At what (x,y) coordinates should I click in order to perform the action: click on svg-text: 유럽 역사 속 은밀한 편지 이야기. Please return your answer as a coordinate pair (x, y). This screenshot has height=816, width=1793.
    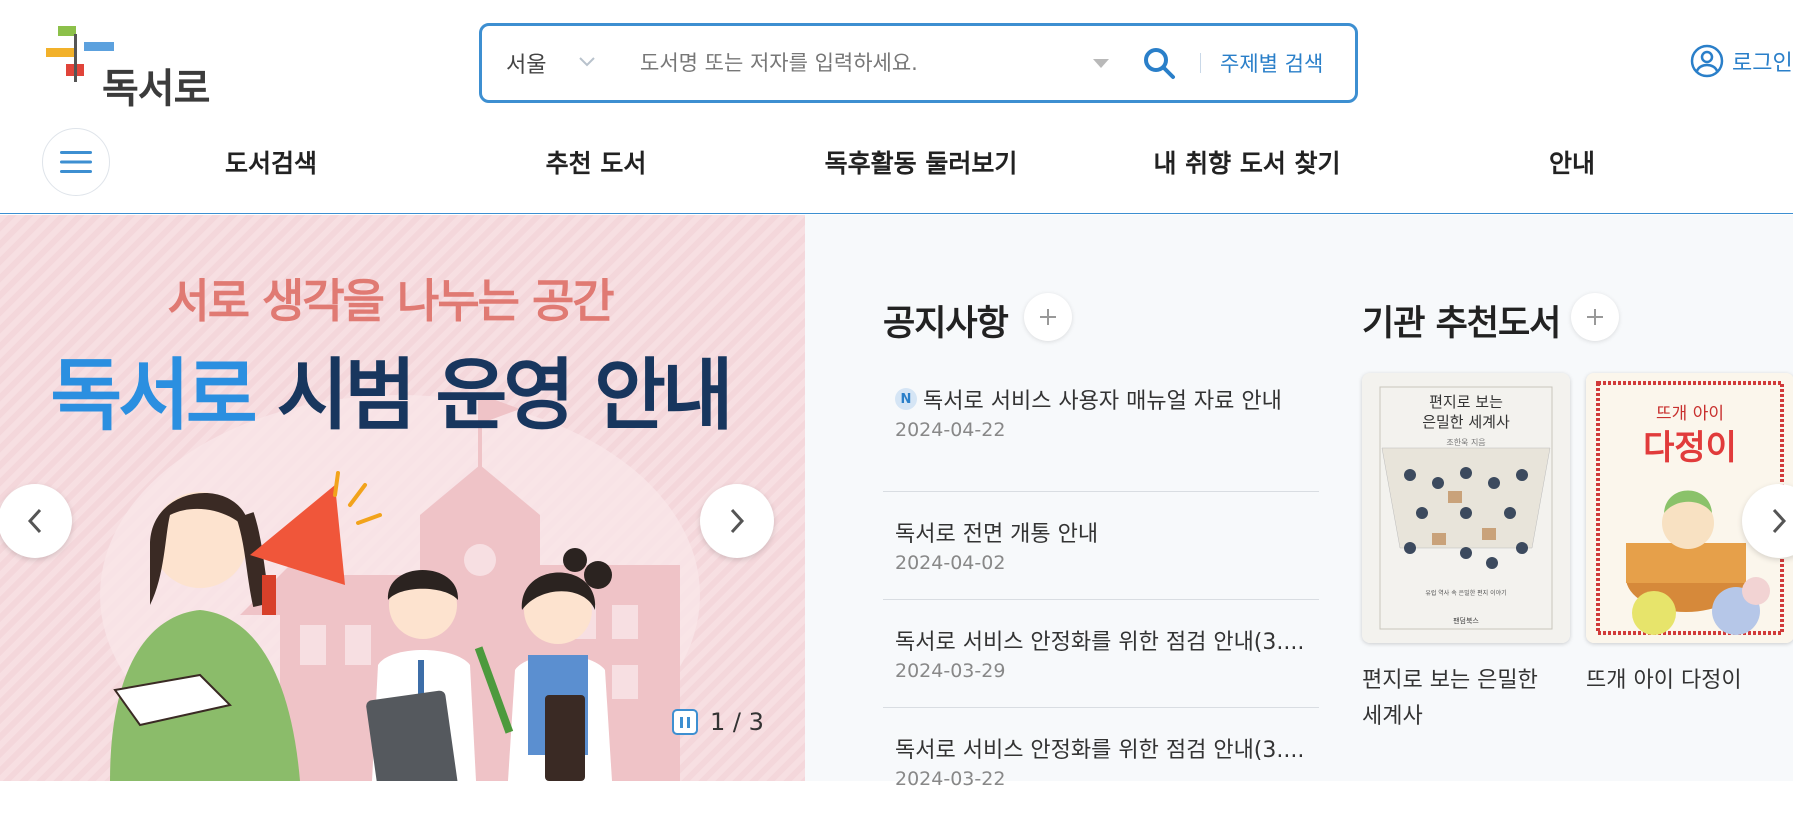
    Looking at the image, I should click on (1465, 593).